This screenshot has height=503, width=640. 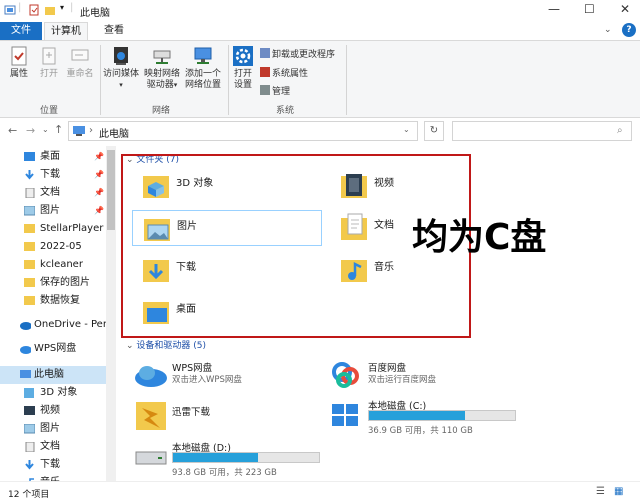 What do you see at coordinates (203, 68) in the screenshot?
I see `add-network-location-button: 添加一个 网络位置` at bounding box center [203, 68].